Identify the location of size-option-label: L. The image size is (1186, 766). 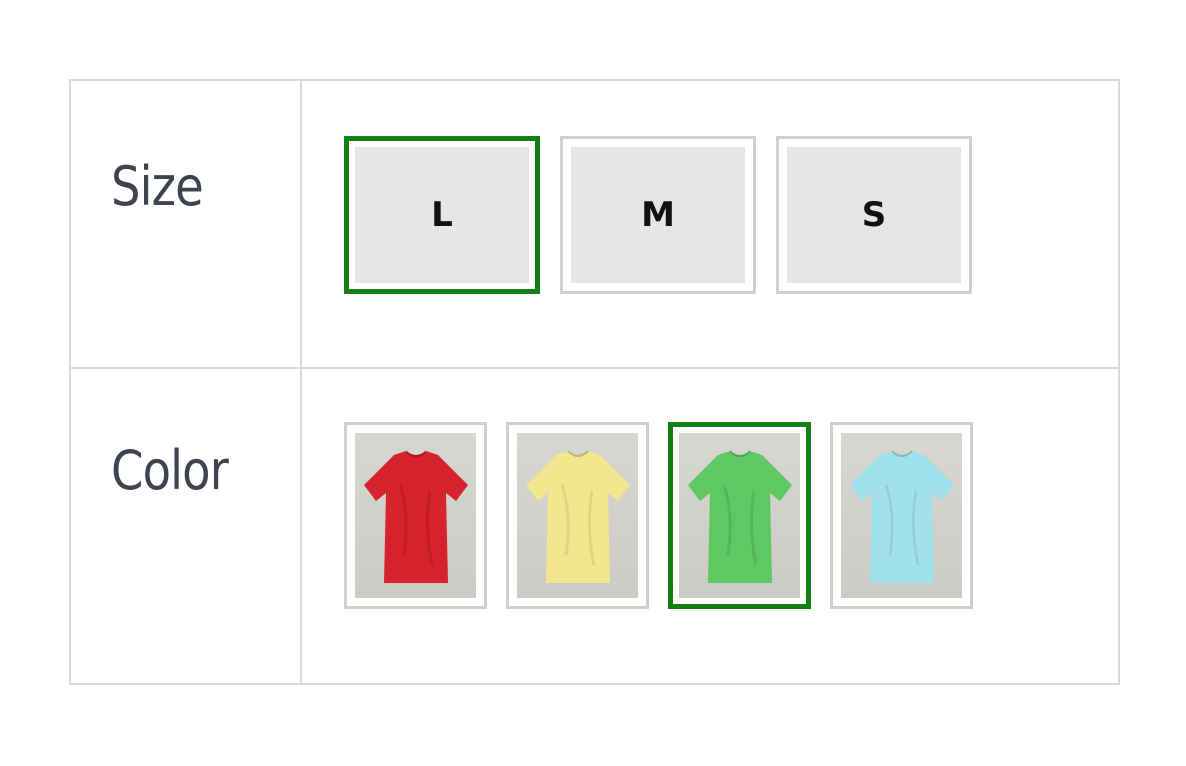
(442, 215).